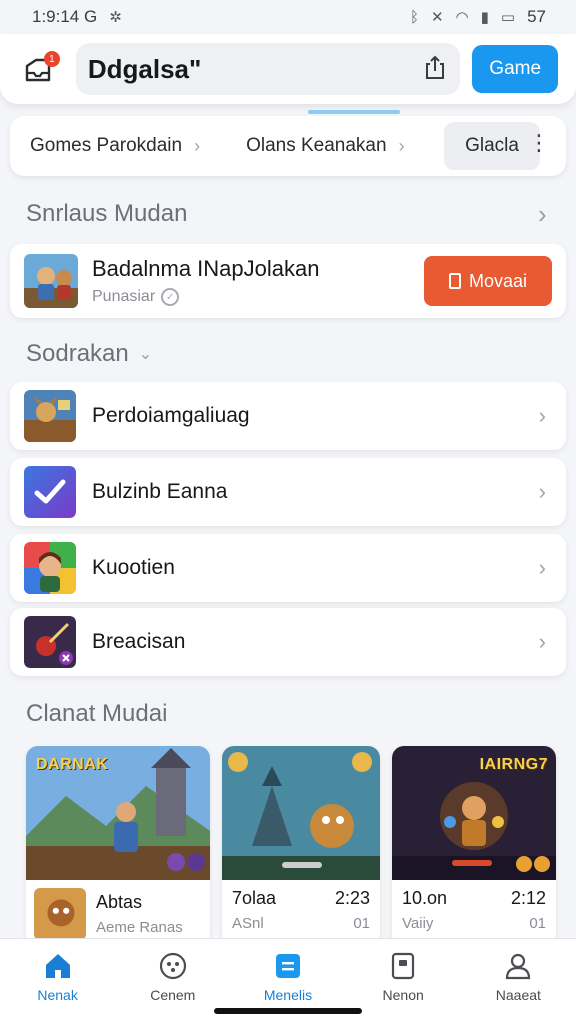  I want to click on game-meta: Abtas Aeme Ranas, so click(118, 913).